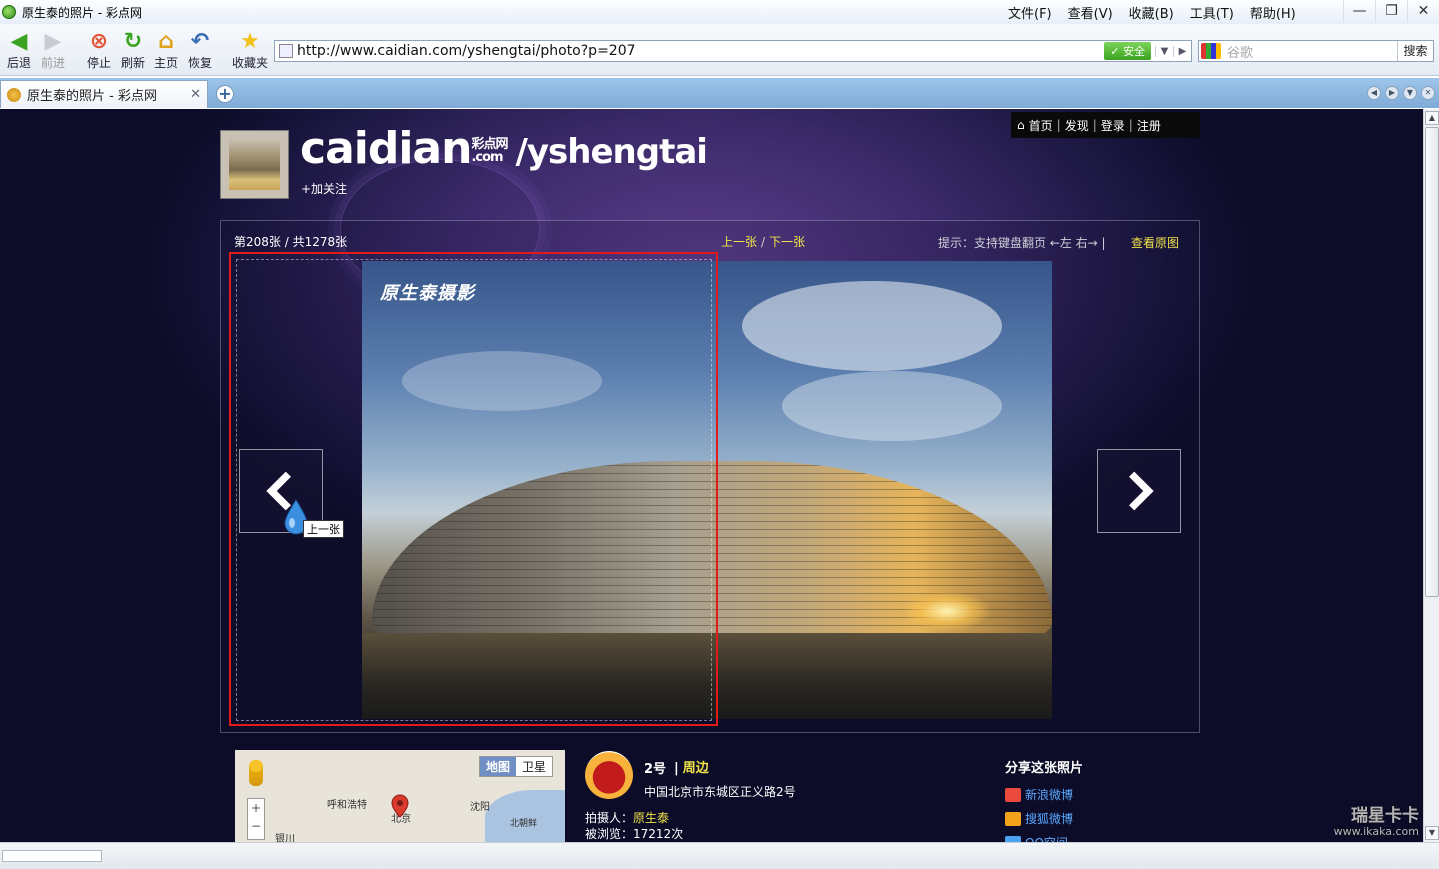 This screenshot has height=869, width=1439. What do you see at coordinates (132, 63) in the screenshot?
I see `refresh-label: 刷新` at bounding box center [132, 63].